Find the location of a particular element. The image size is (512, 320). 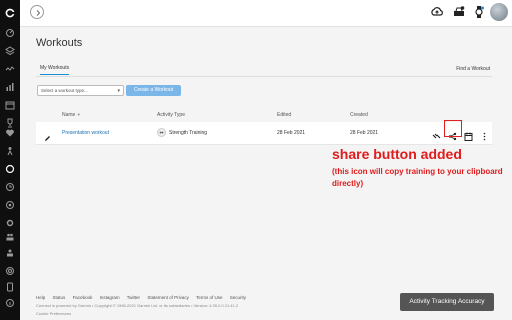

page-title: Workouts is located at coordinates (59, 43).